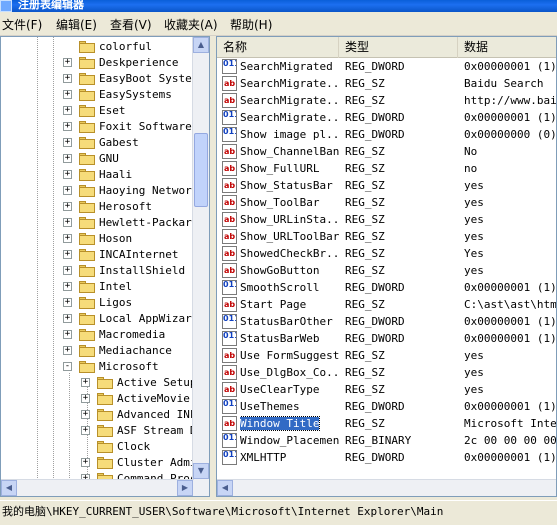 The width and height of the screenshot is (557, 525). What do you see at coordinates (386, 236) in the screenshot?
I see `value-row: ab Show_URLToolBar REG_SZ yes` at bounding box center [386, 236].